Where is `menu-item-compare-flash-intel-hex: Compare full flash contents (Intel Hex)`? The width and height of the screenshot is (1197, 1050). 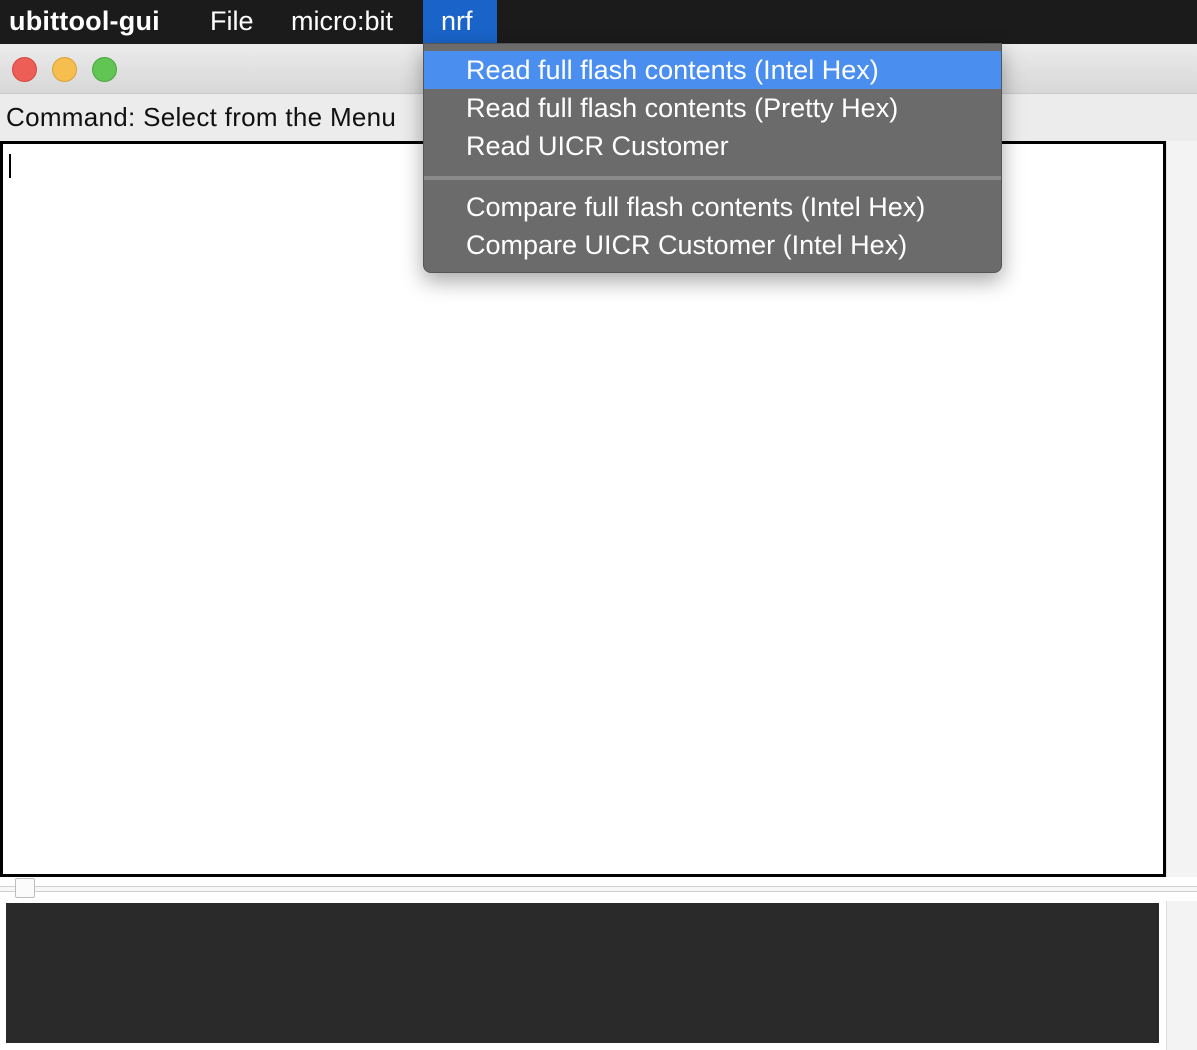
menu-item-compare-flash-intel-hex: Compare full flash contents (Intel Hex) is located at coordinates (712, 207).